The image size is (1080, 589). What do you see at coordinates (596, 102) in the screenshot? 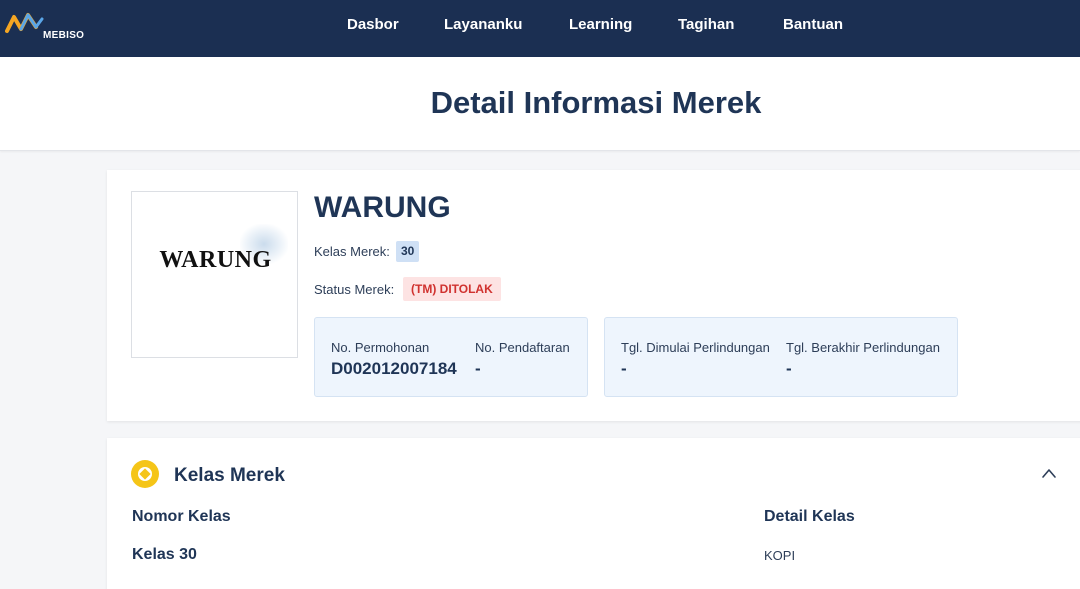
I see `page-title: Detail Informasi Merek` at bounding box center [596, 102].